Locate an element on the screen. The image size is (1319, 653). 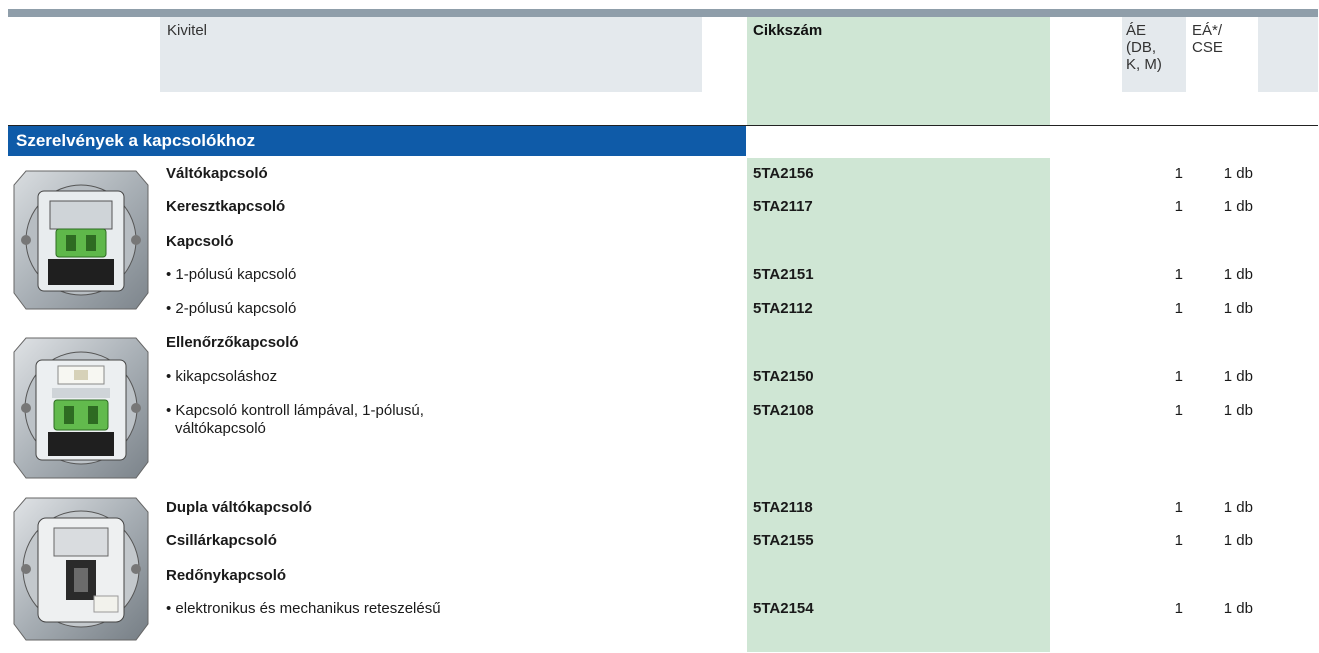
control-switch-insert-icon is located at coordinates (80, 406).